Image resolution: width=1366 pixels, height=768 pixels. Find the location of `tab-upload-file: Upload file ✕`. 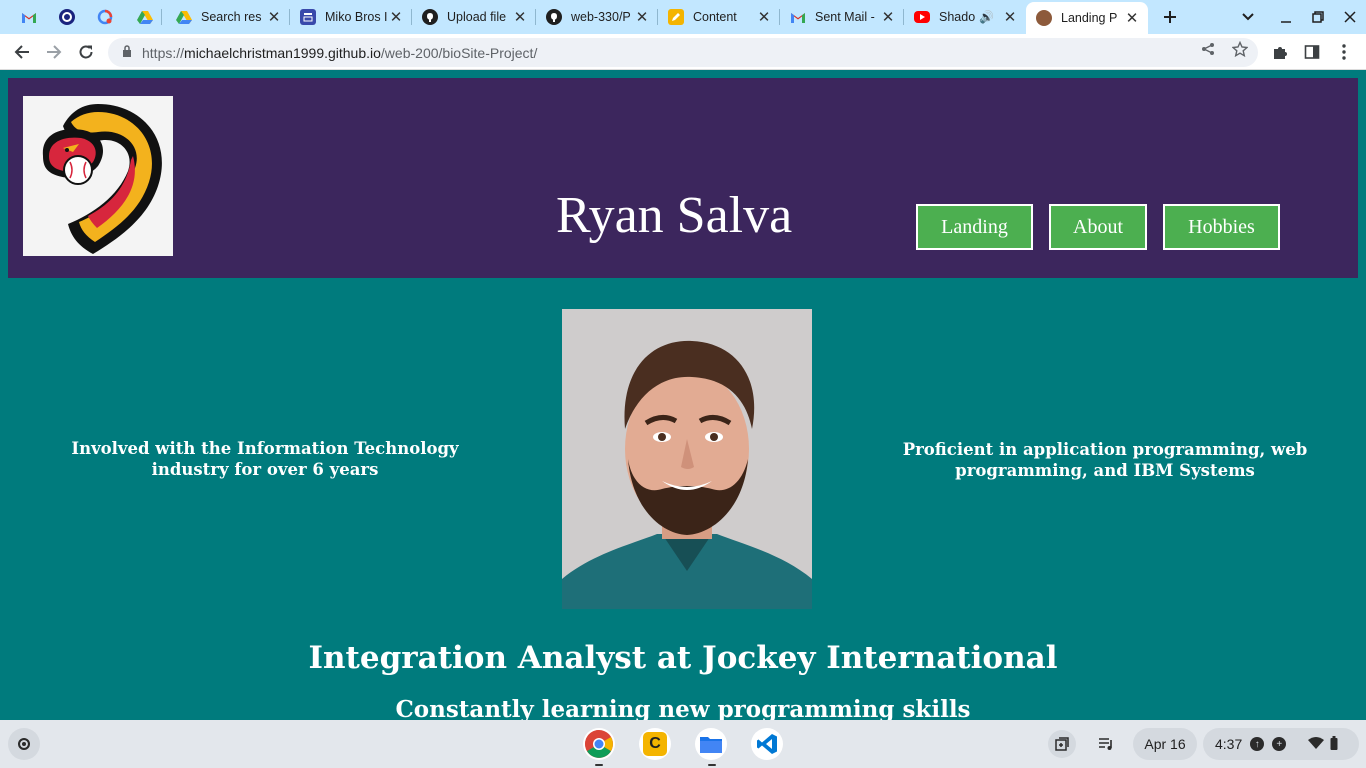

tab-upload-file: Upload file ✕ is located at coordinates (474, 17).